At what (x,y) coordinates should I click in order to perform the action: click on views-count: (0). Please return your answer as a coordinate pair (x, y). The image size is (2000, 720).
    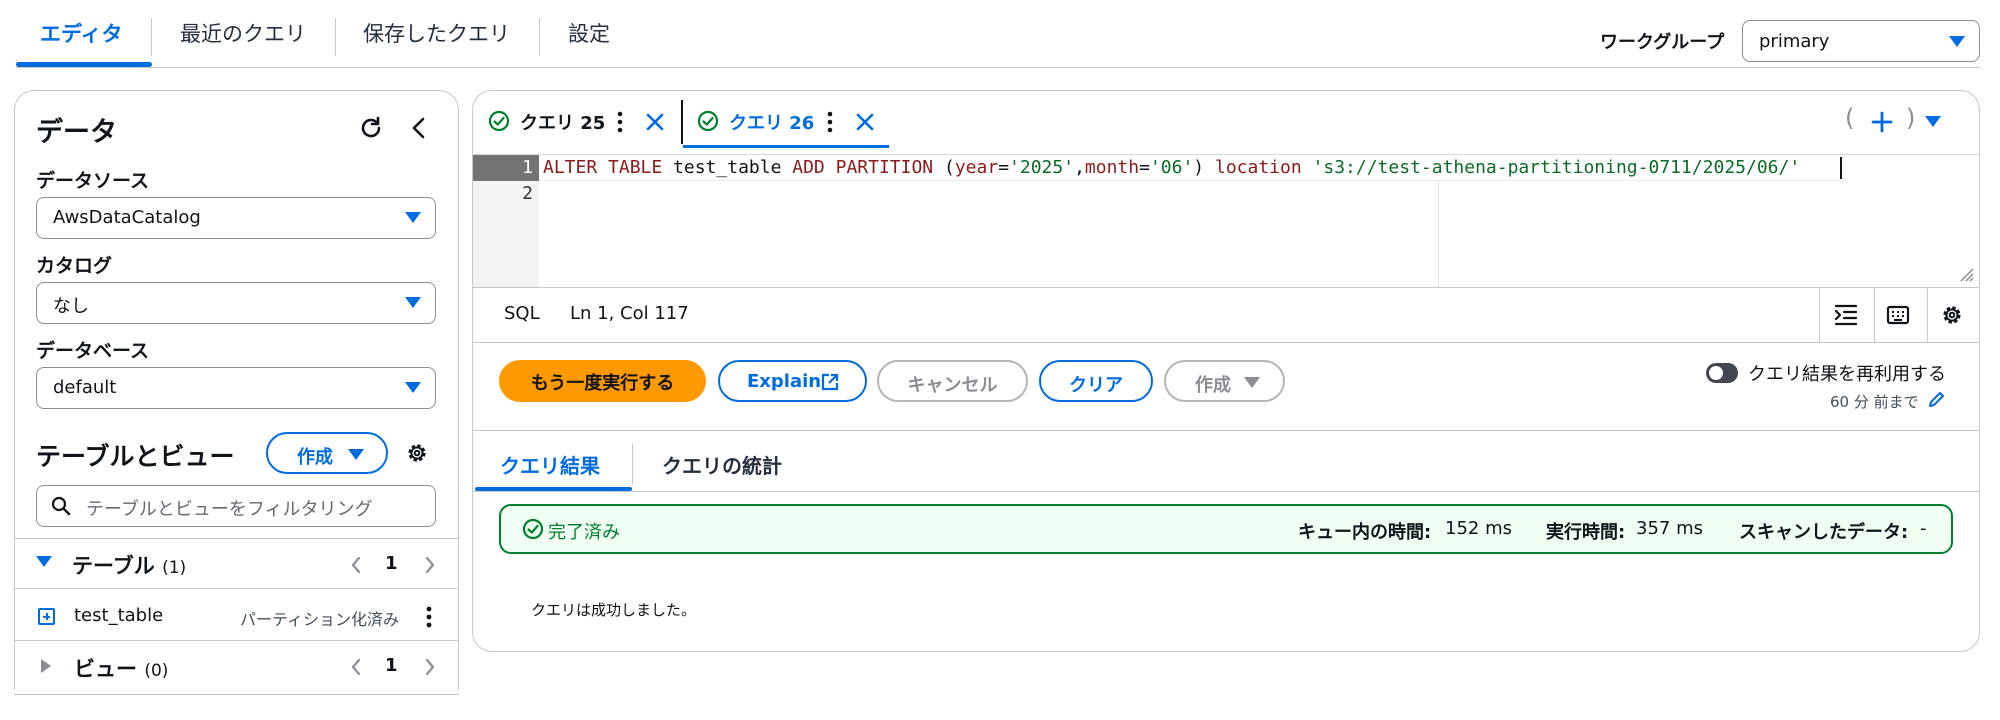
    Looking at the image, I should click on (156, 671).